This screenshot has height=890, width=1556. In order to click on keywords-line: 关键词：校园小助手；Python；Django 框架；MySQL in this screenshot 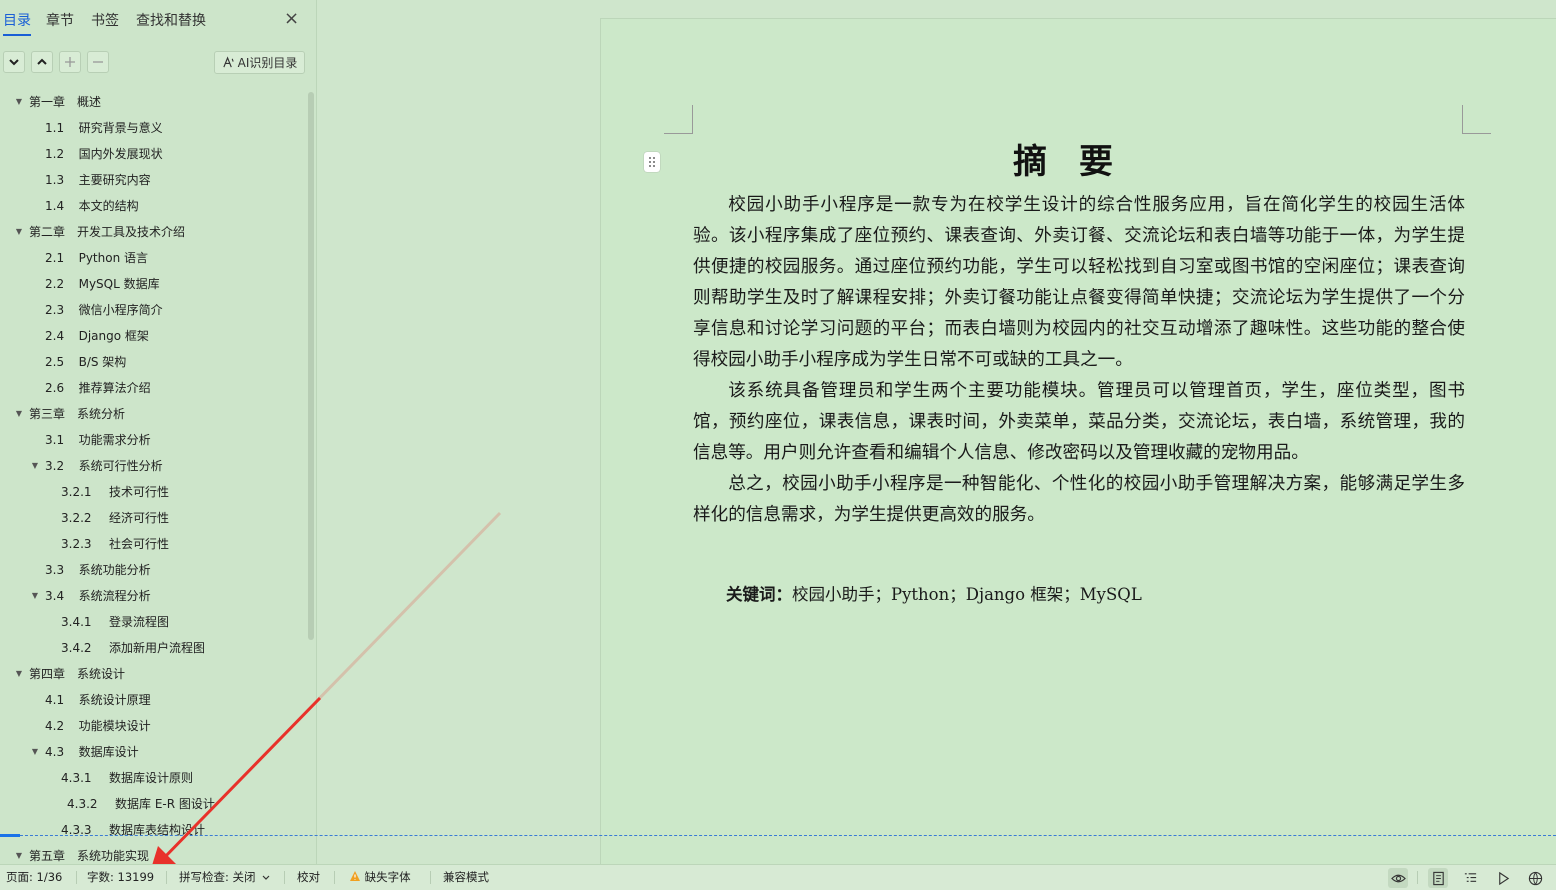, I will do `click(1079, 595)`.